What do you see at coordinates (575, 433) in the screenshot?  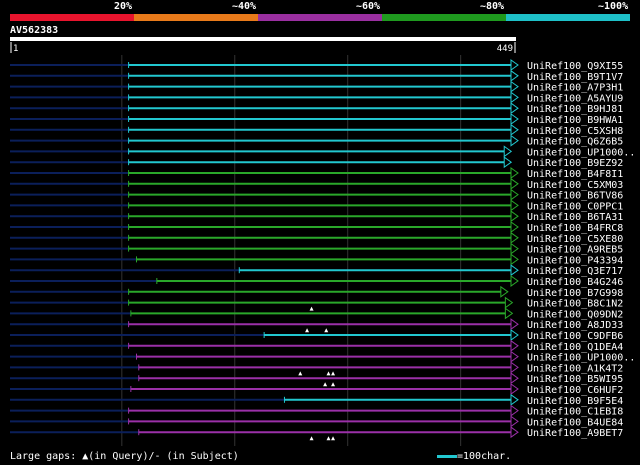 I see `hit-label: UniRef100_A9BET7` at bounding box center [575, 433].